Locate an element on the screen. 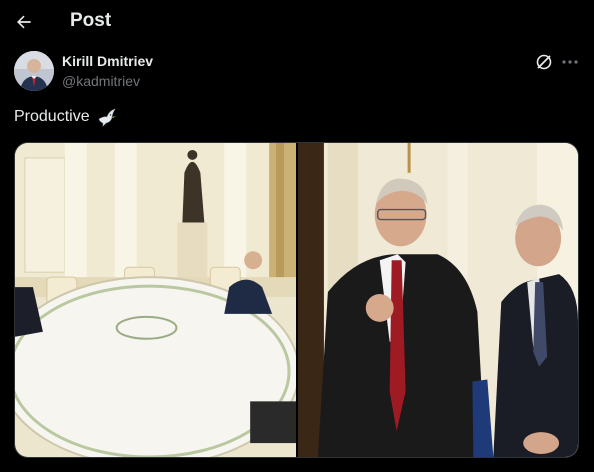  post-author: Kirill Dmitriev @kadmitriev is located at coordinates (297, 72).